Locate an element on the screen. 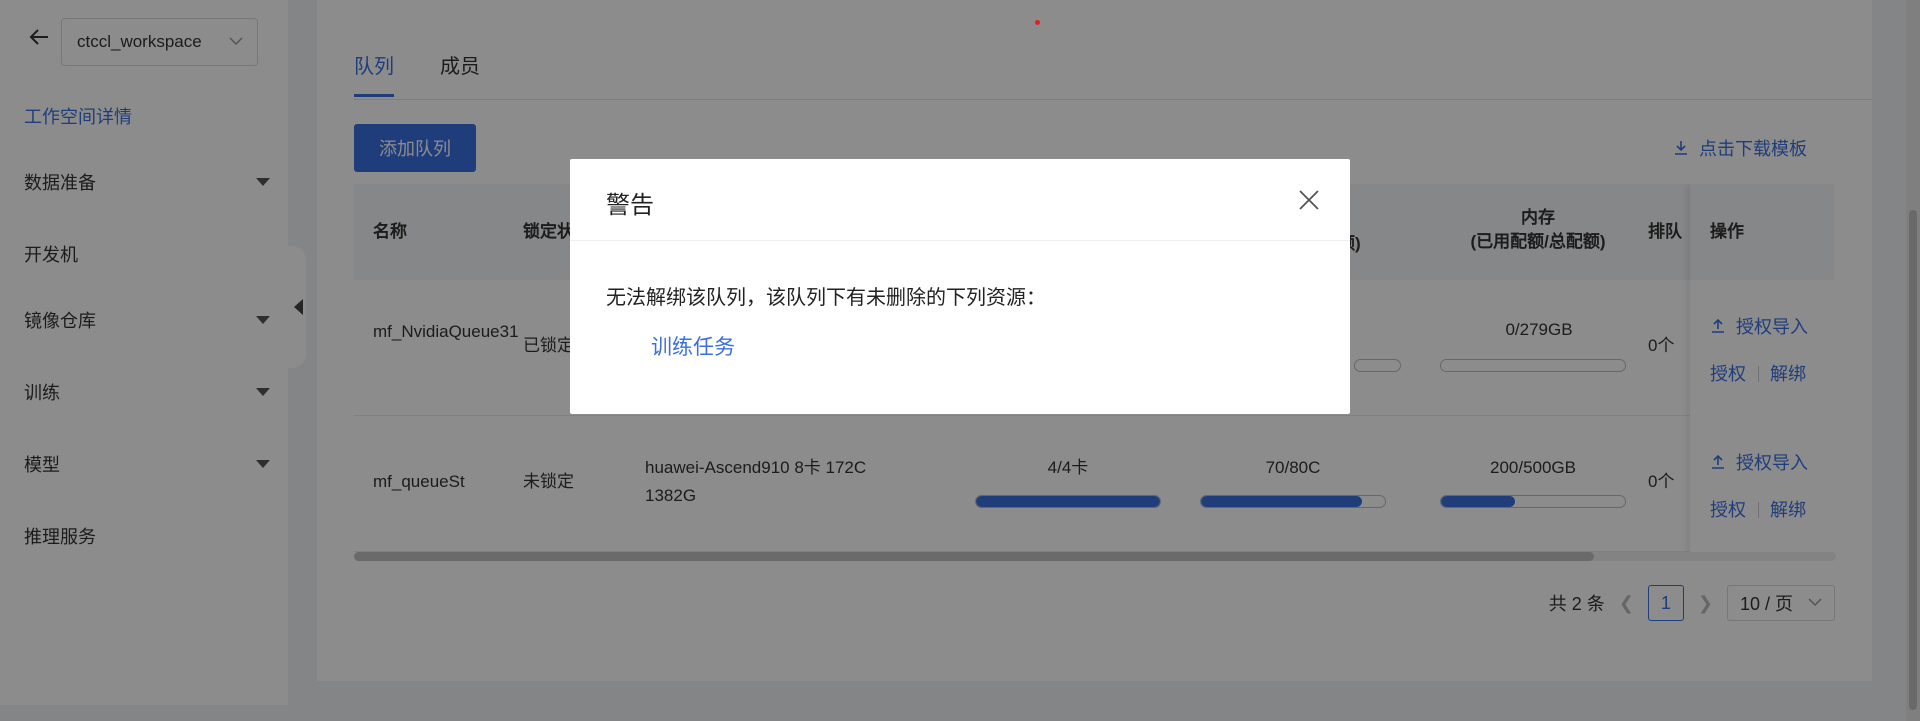  training-task-link: 训练任务 is located at coordinates (693, 346).